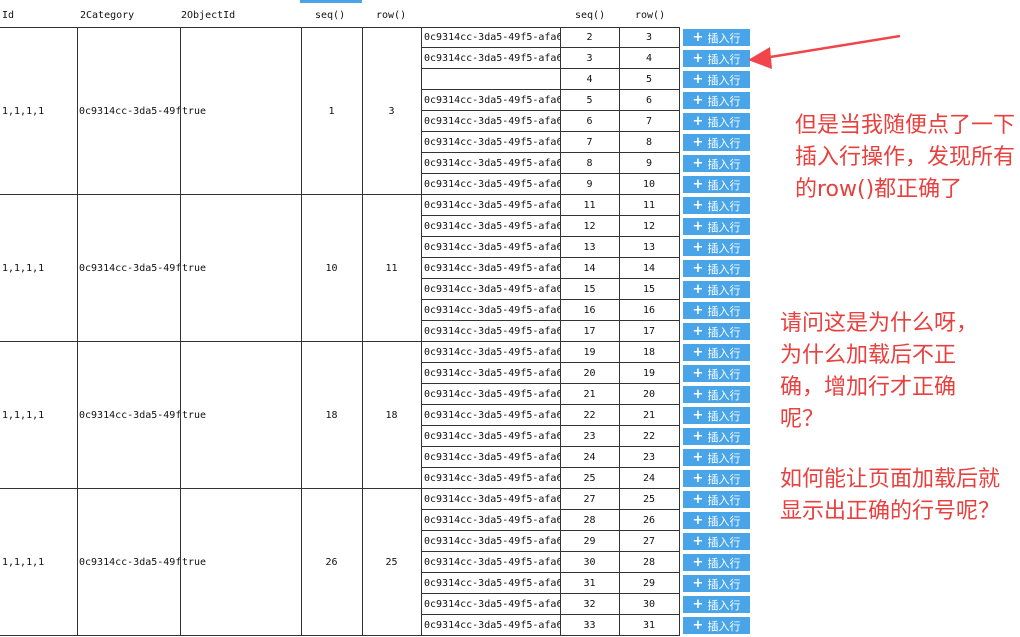 This screenshot has height=637, width=1020. What do you see at coordinates (590, 79) in the screenshot?
I see `row-seq-cell: 4` at bounding box center [590, 79].